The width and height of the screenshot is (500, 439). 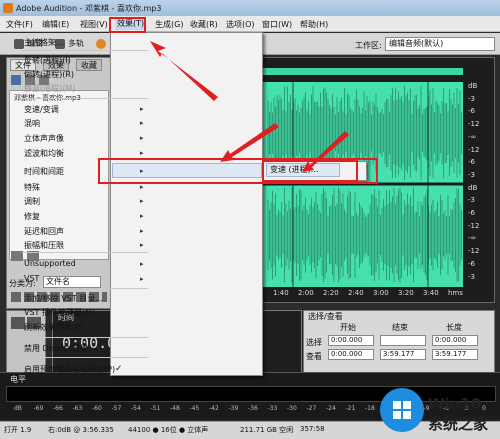 I want to click on watermark-url: www.qdhuajin.com, so click(x=464, y=418).